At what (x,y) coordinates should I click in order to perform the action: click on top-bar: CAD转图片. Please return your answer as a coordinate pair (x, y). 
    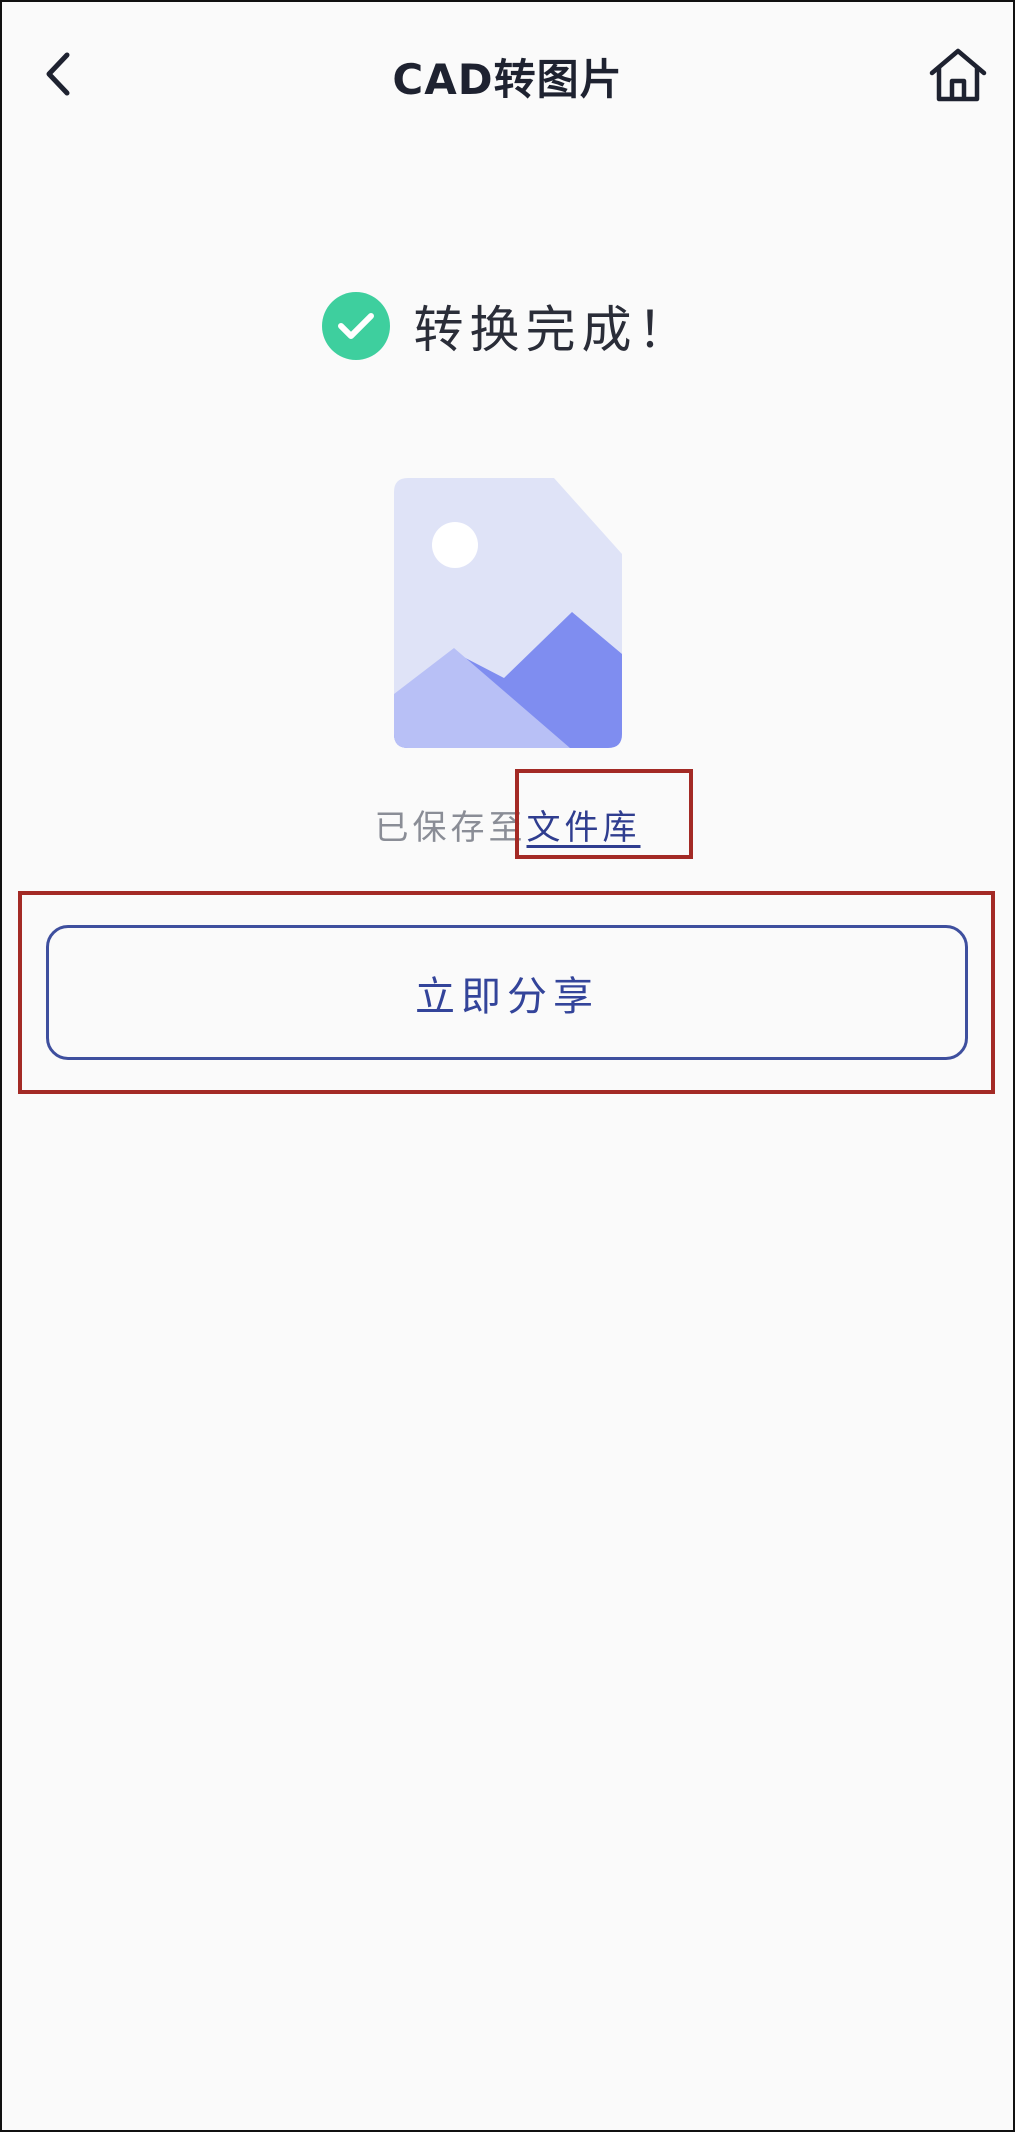
    Looking at the image, I should click on (507, 75).